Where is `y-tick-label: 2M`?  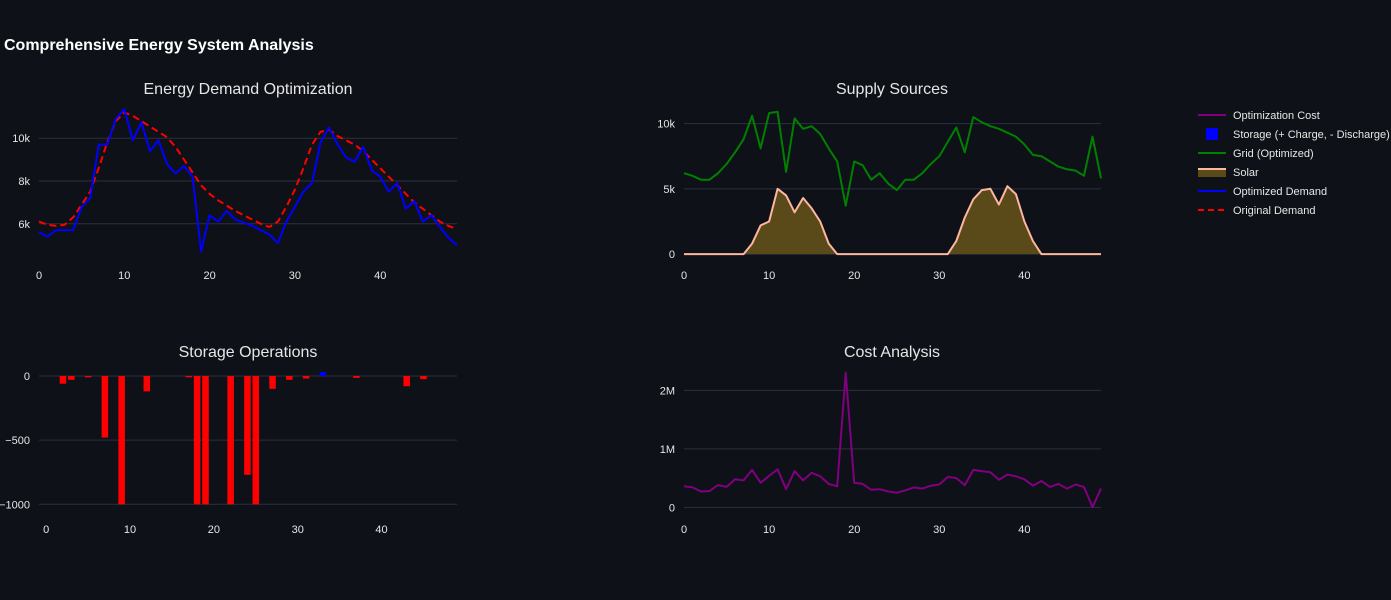
y-tick-label: 2M is located at coordinates (667, 391).